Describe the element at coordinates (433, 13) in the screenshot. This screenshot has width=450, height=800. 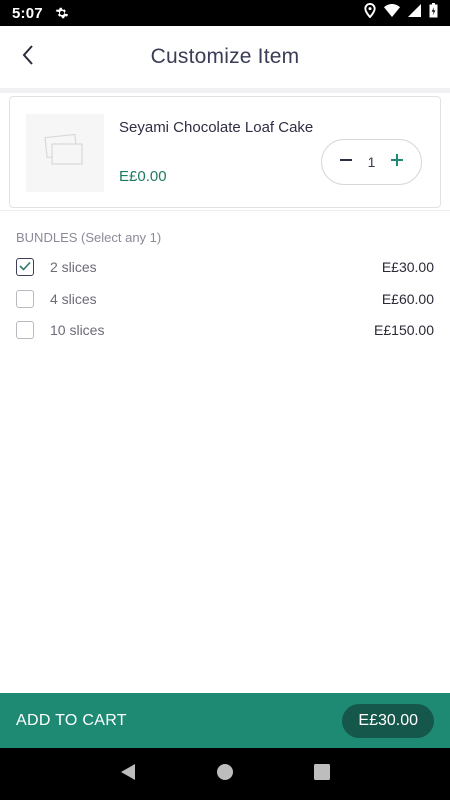
I see `battery-icon` at that location.